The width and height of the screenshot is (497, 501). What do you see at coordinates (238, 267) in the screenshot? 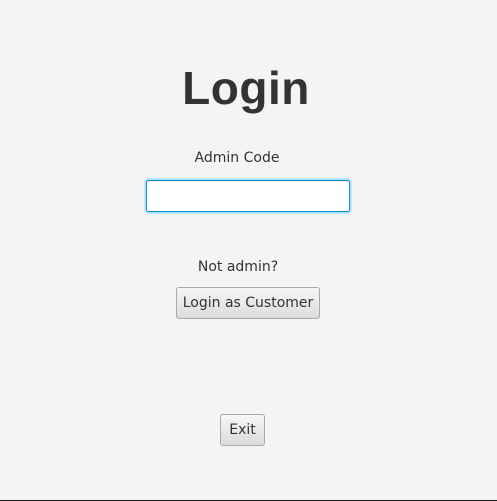
I see `not-admin-text: Not admin?` at bounding box center [238, 267].